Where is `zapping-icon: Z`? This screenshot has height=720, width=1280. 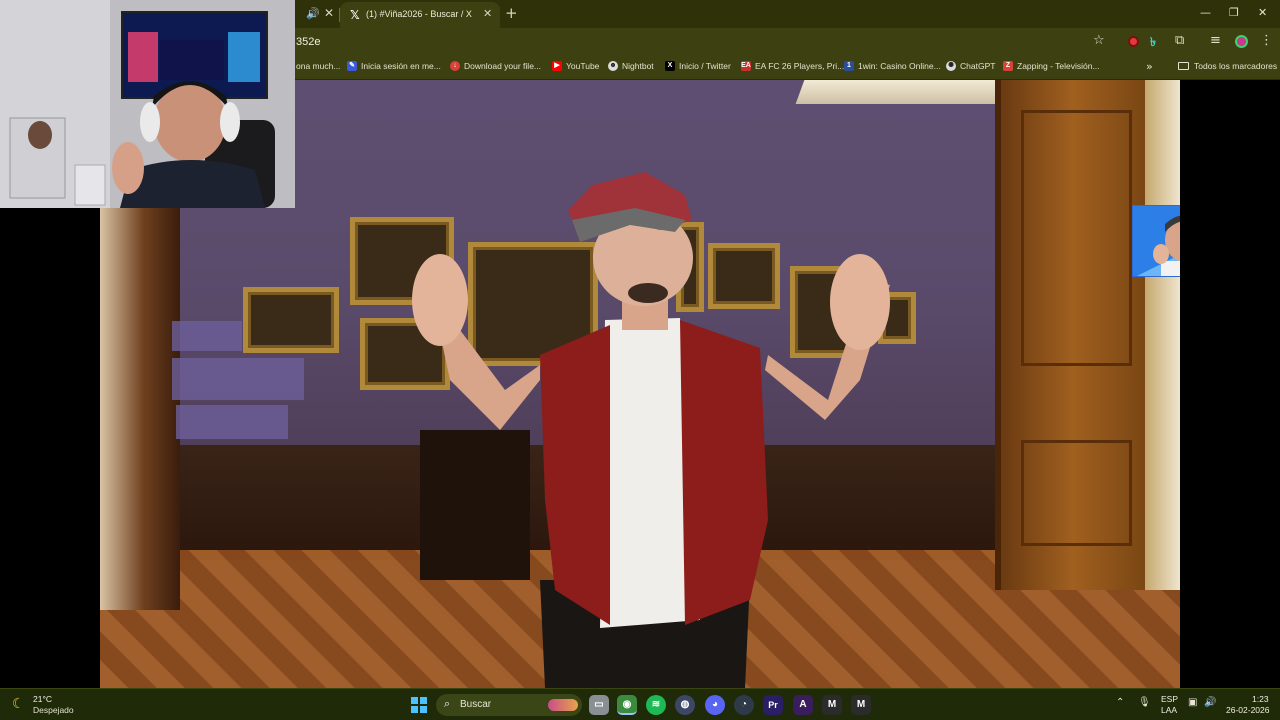 zapping-icon: Z is located at coordinates (1008, 66).